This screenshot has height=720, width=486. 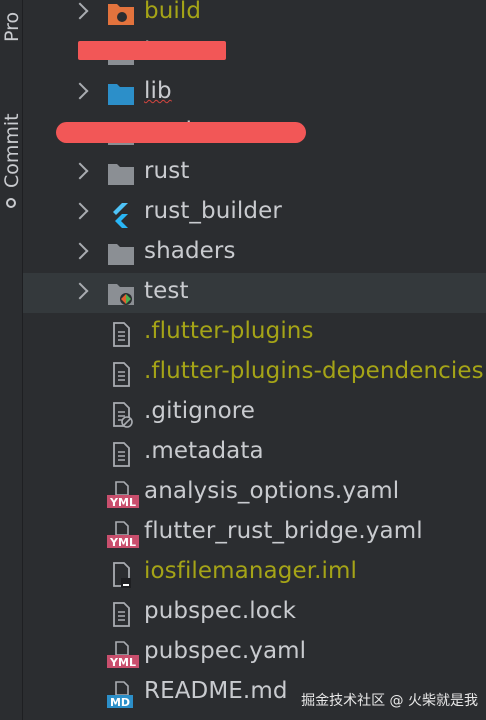 I want to click on tree-row: .flutter-plugins, so click(x=254, y=333).